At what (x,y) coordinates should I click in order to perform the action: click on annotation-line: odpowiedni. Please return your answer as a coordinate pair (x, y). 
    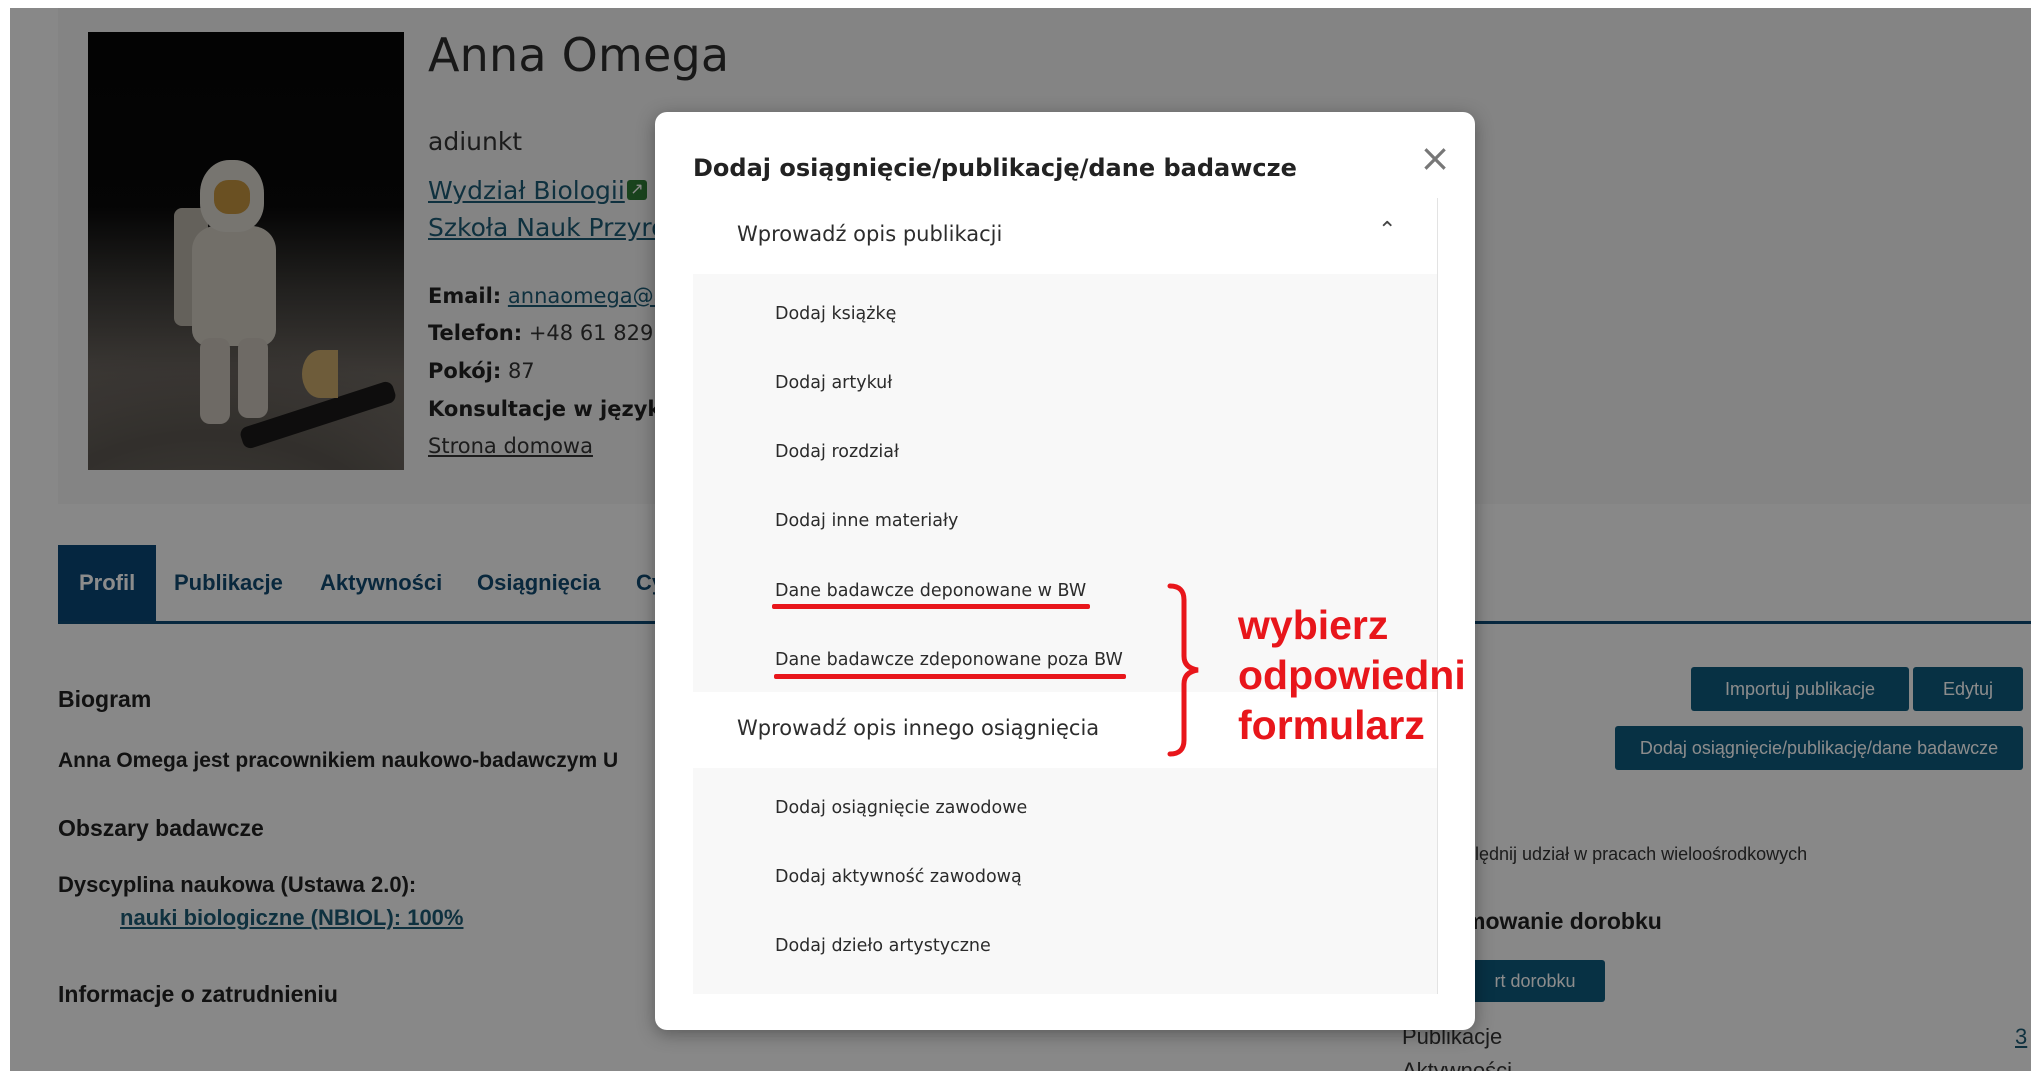
    Looking at the image, I should click on (1352, 675).